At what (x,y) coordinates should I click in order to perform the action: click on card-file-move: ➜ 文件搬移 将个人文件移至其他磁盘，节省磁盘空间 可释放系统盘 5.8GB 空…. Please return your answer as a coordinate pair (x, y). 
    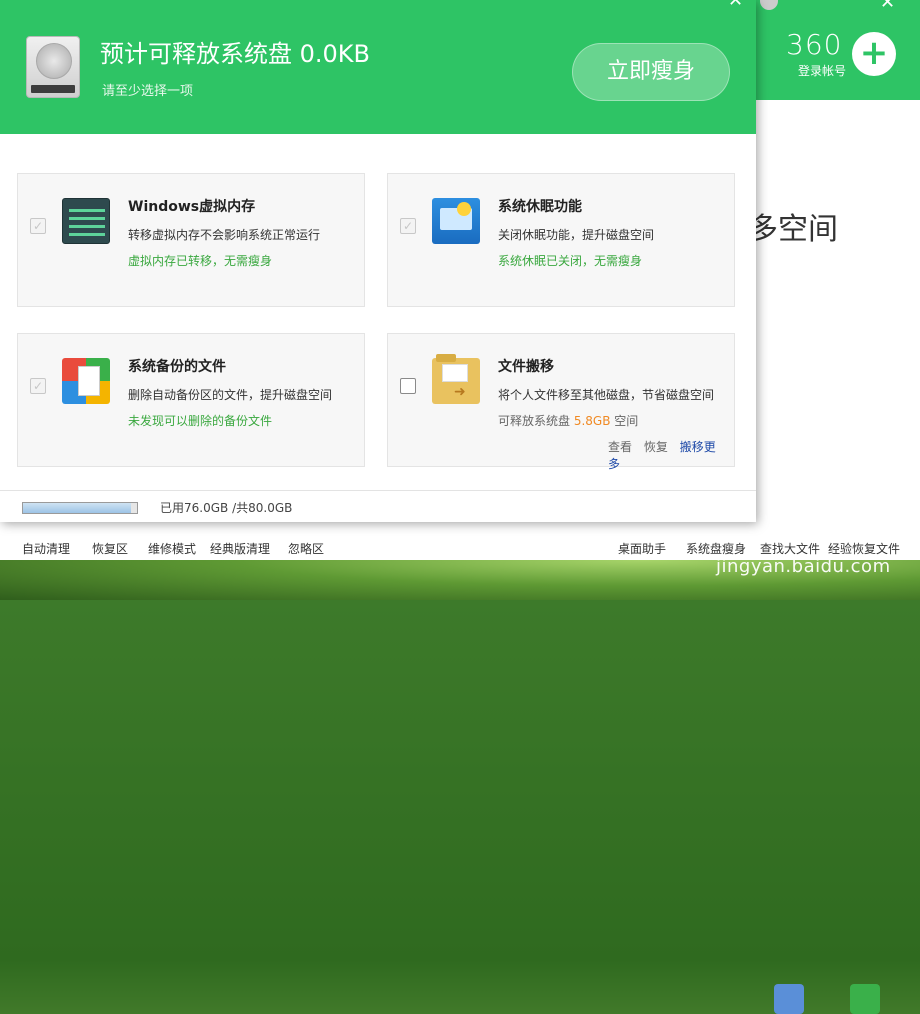
    Looking at the image, I should click on (561, 402).